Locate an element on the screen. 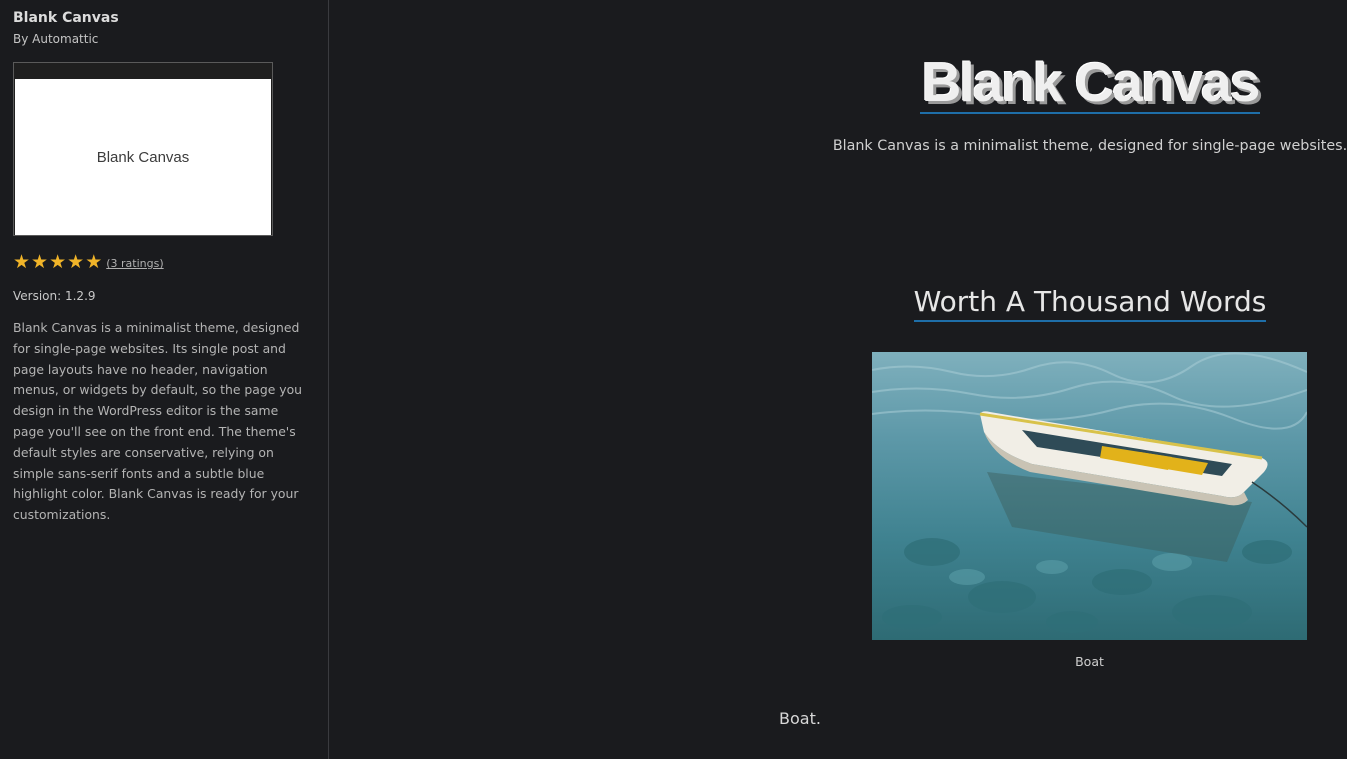  ratings-count-link: (3 ratings) is located at coordinates (134, 263).